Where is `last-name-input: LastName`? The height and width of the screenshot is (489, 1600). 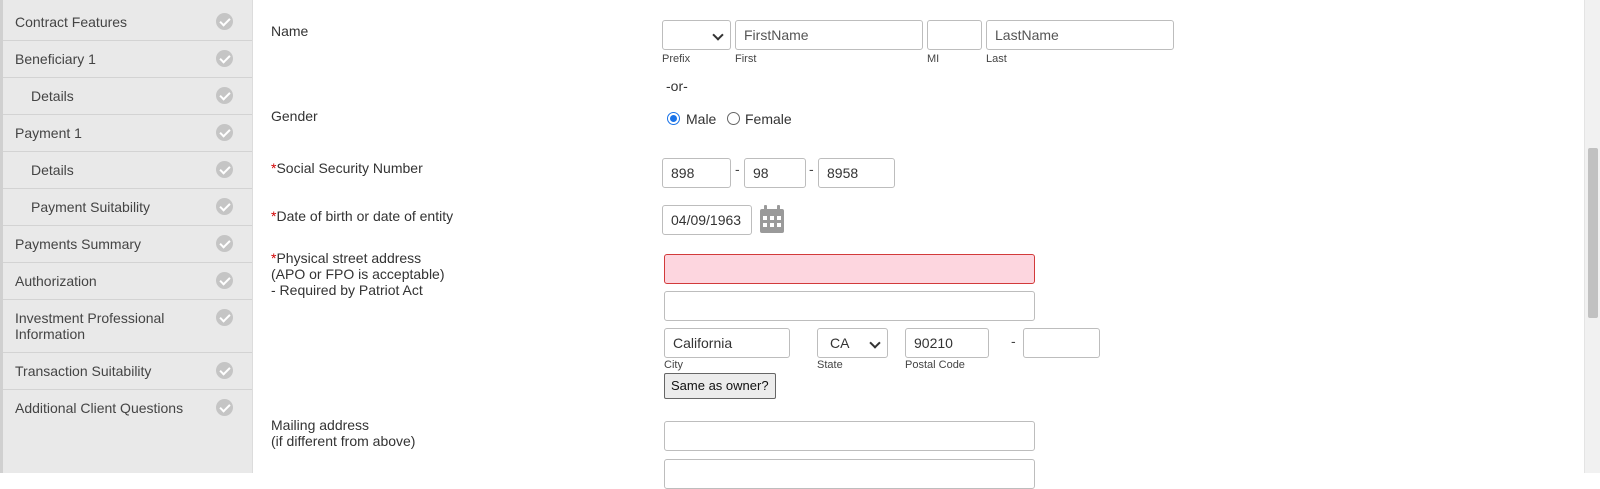
last-name-input: LastName is located at coordinates (1080, 35).